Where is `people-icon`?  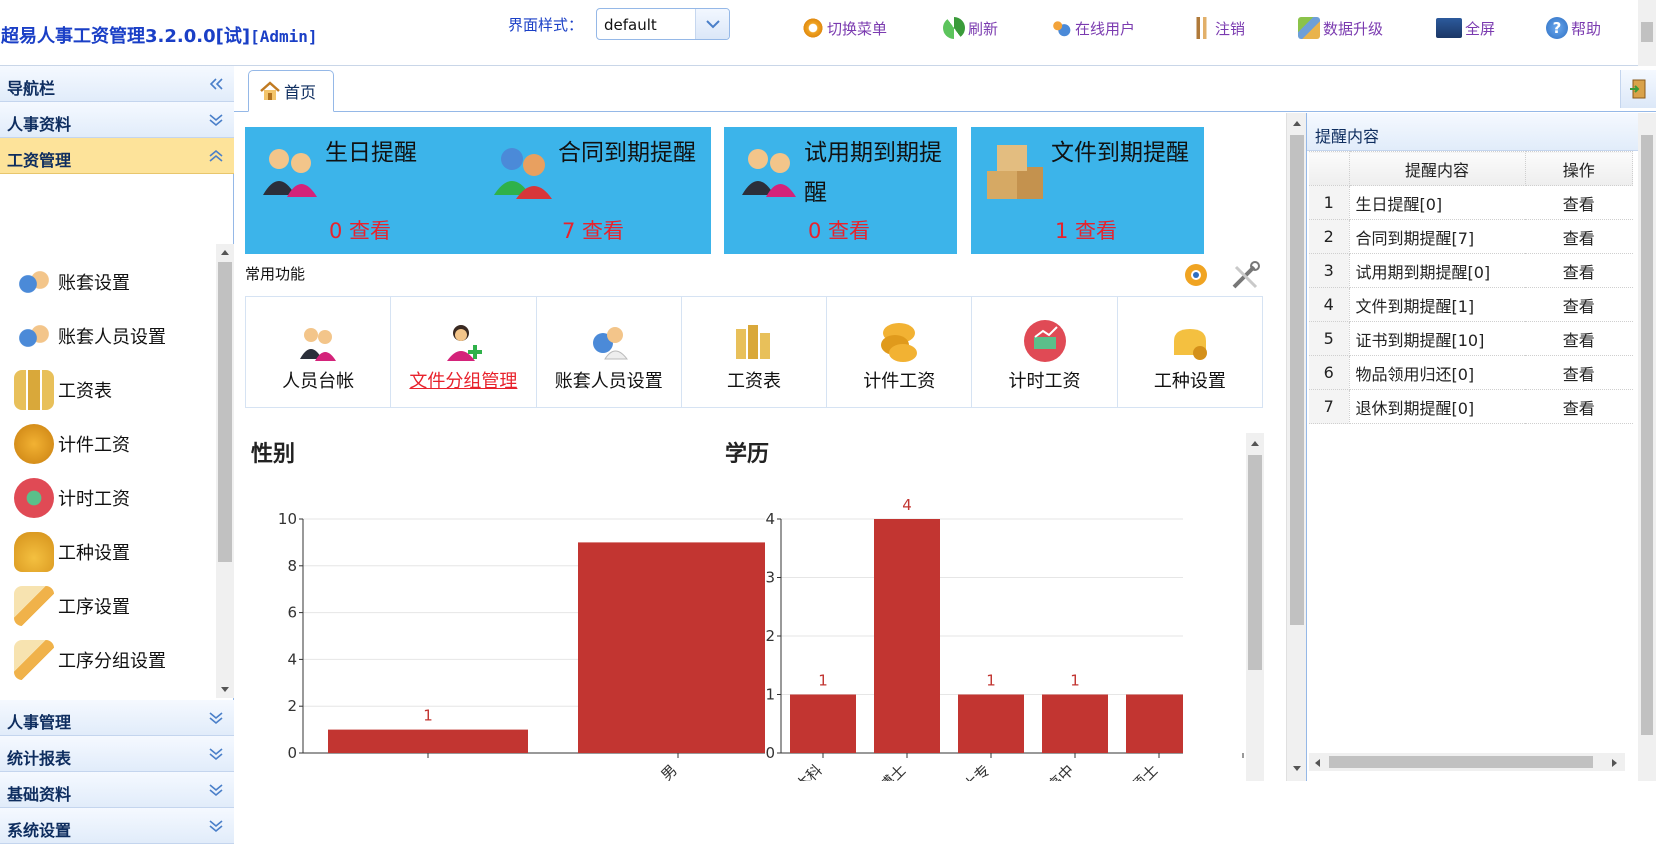 people-icon is located at coordinates (290, 173).